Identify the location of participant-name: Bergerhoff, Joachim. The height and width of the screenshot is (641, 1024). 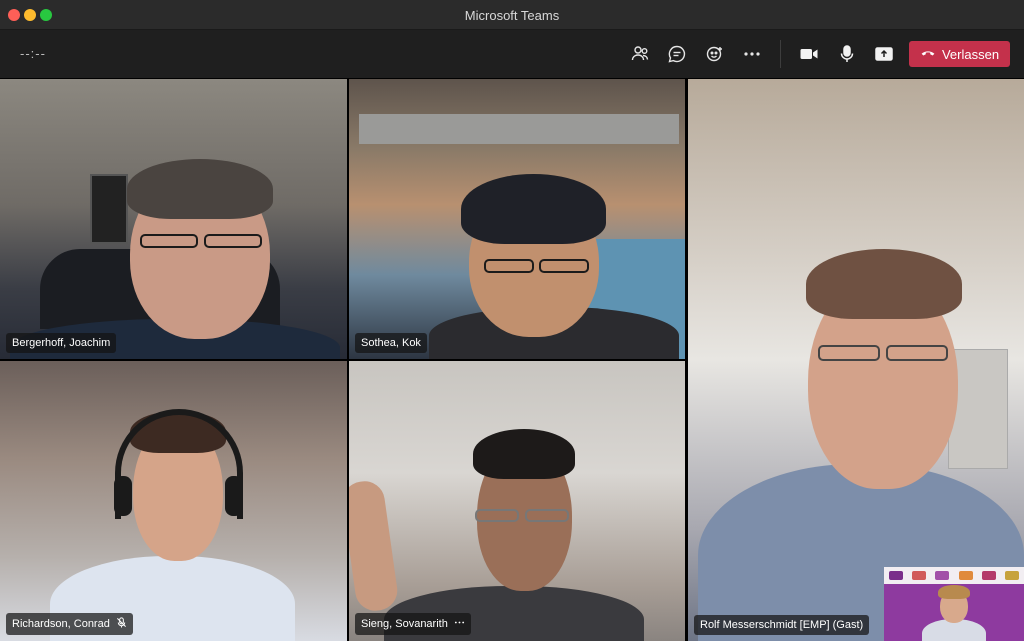
(61, 343).